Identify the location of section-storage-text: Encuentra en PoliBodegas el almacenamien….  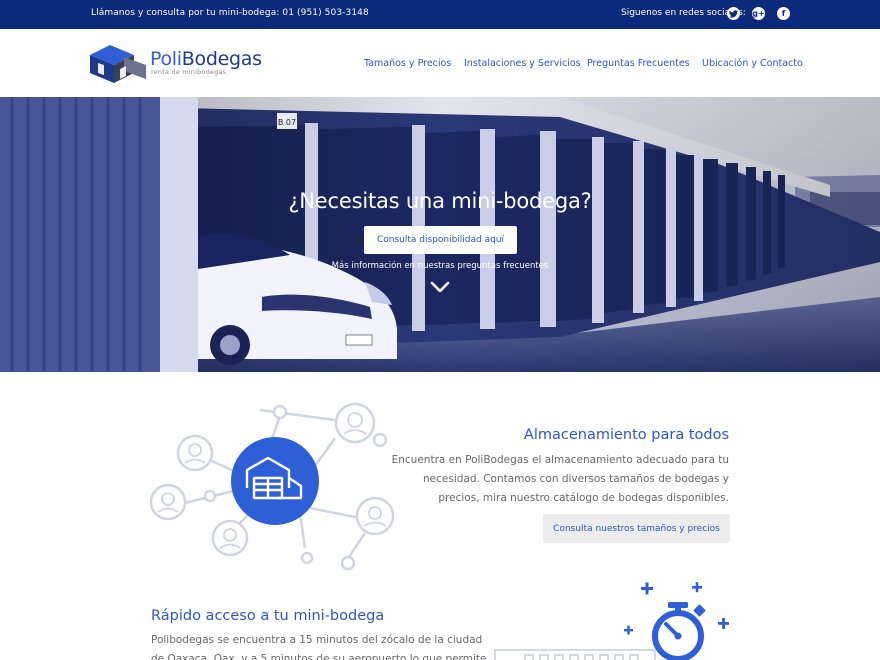
(560, 479).